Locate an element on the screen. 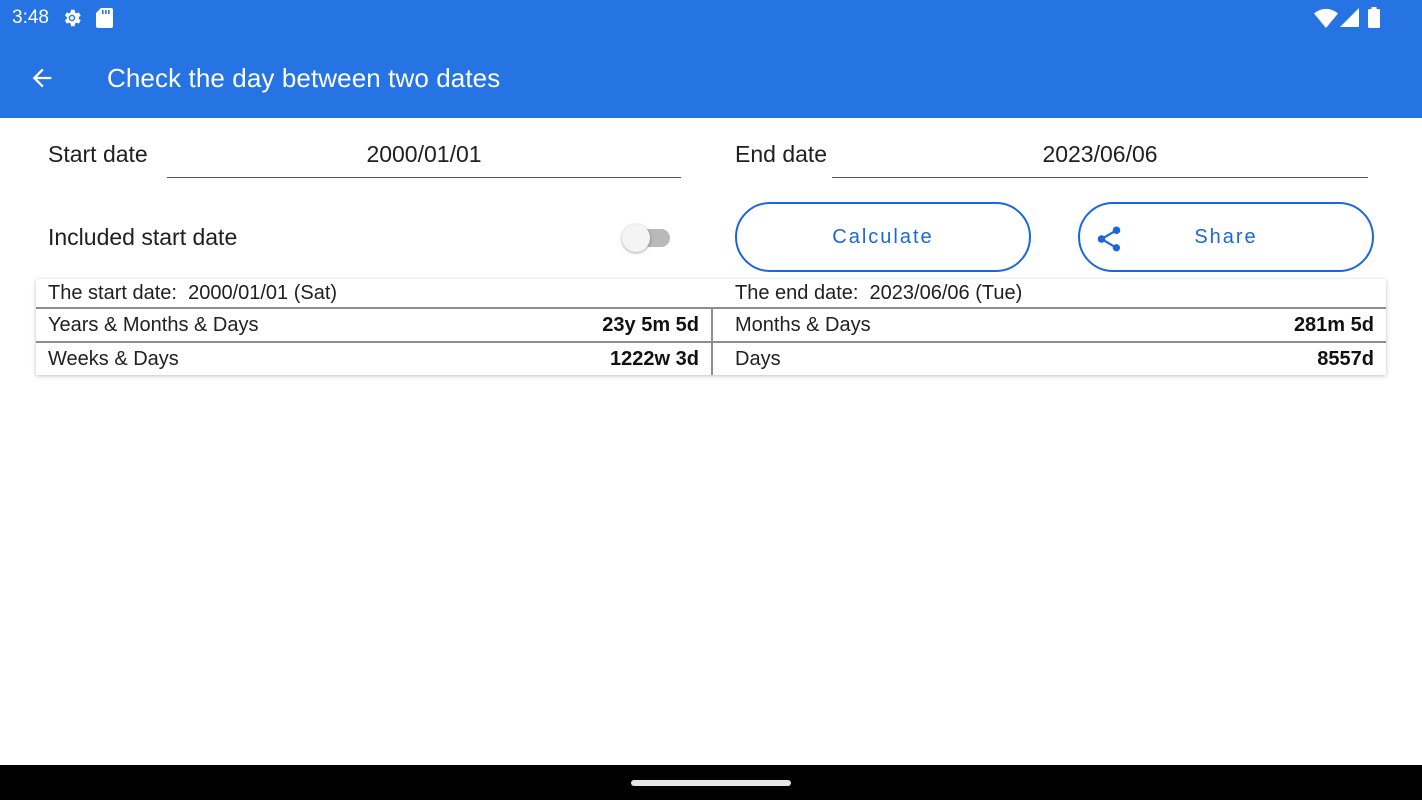  years-months-days-value: 23y 5m 5d is located at coordinates (650, 325).